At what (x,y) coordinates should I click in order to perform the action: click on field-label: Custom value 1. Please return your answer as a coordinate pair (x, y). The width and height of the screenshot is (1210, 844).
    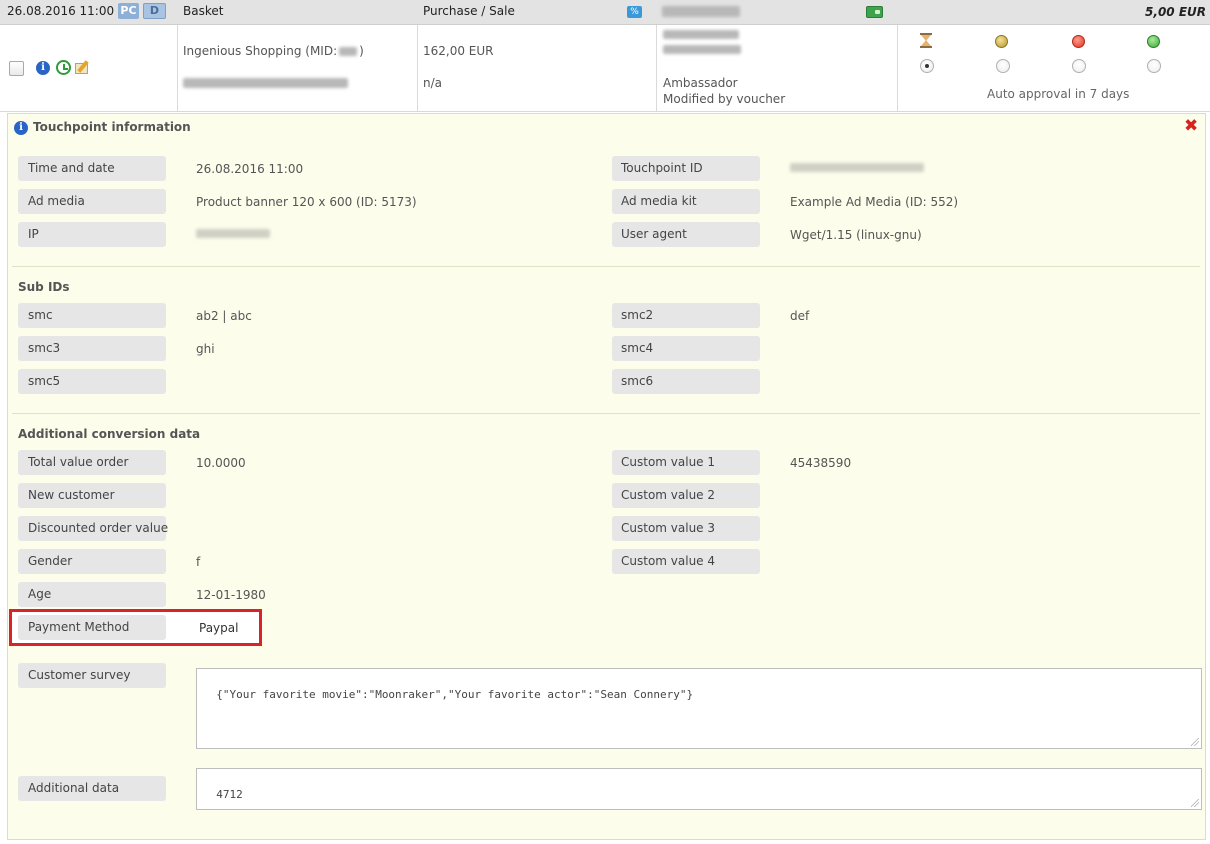
    Looking at the image, I should click on (686, 462).